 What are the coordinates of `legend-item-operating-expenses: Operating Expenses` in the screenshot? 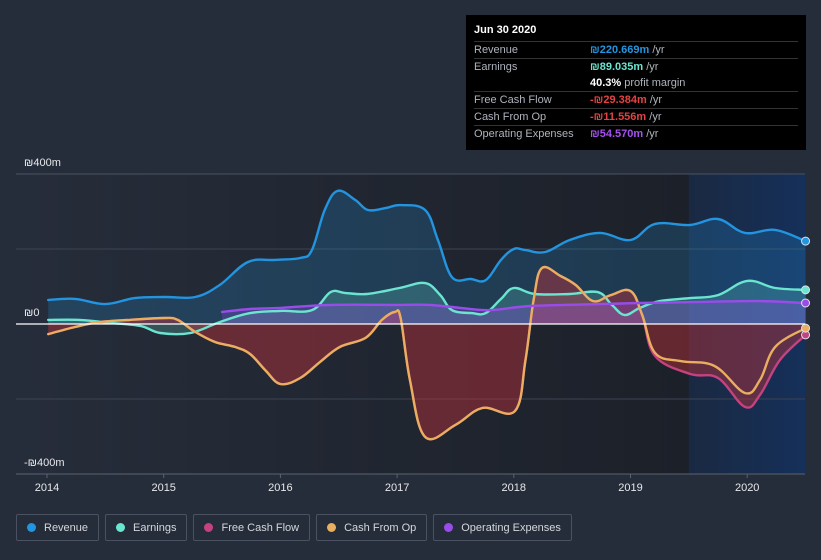 It's located at (502, 527).